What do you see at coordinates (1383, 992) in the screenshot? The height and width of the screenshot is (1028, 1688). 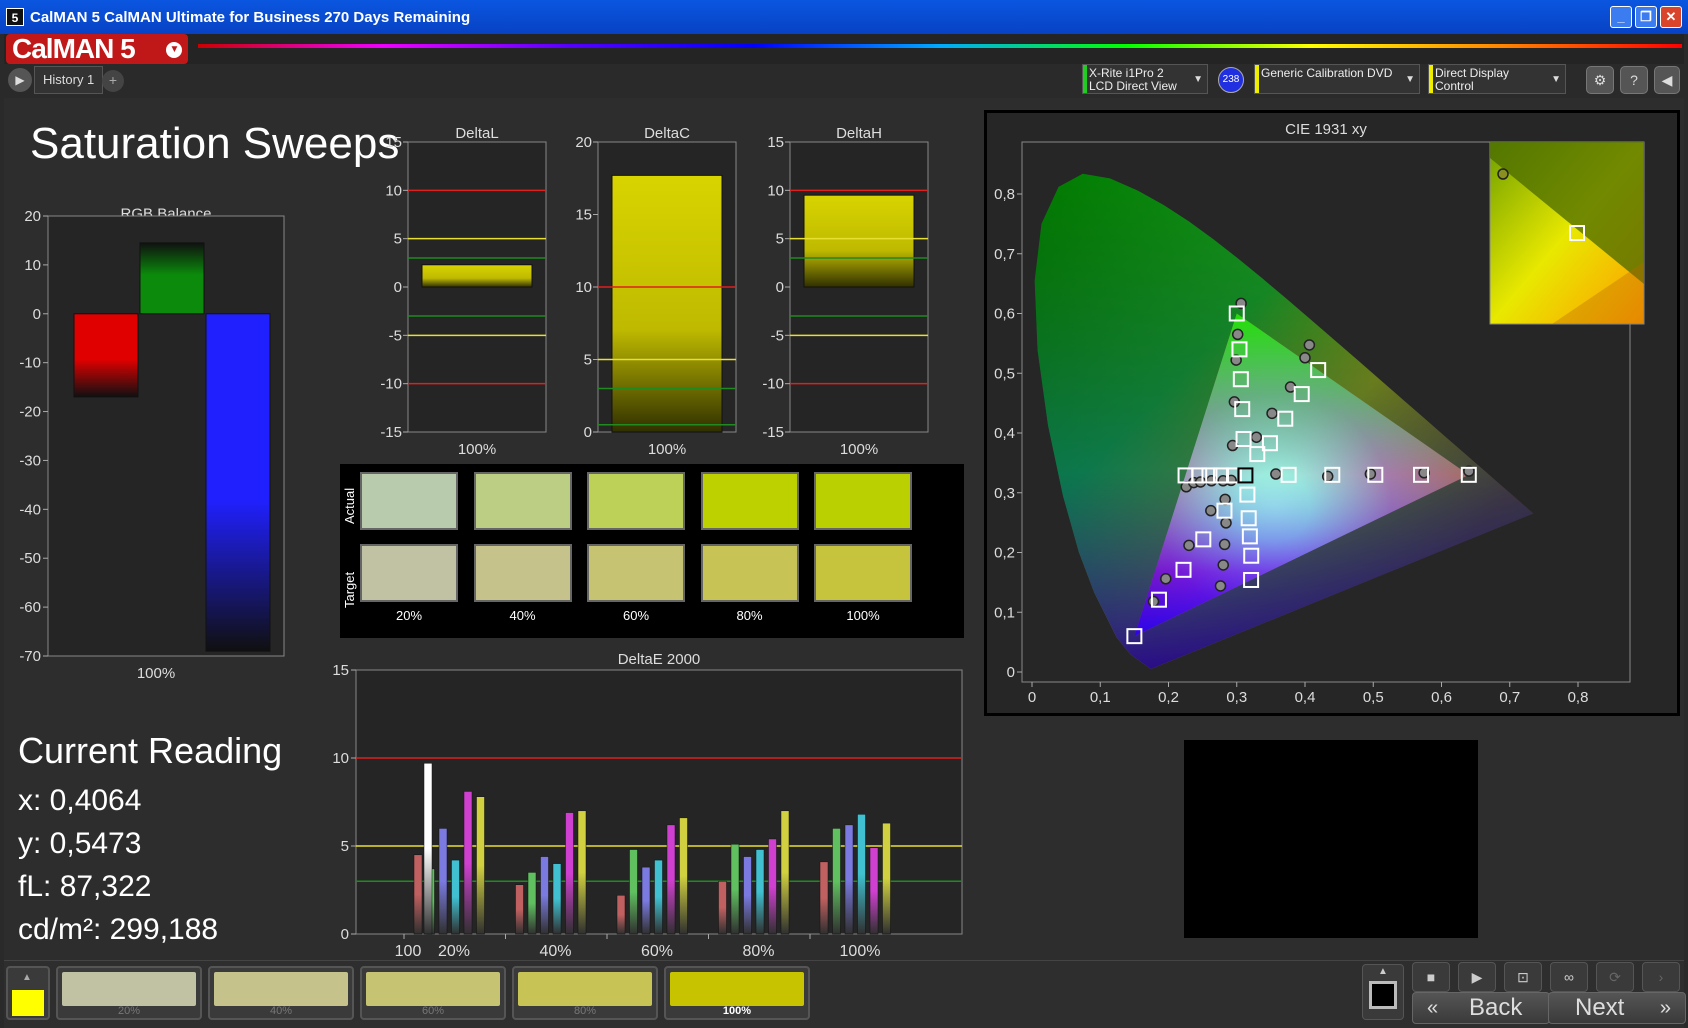 I see `stop-measure-button: ▲` at bounding box center [1383, 992].